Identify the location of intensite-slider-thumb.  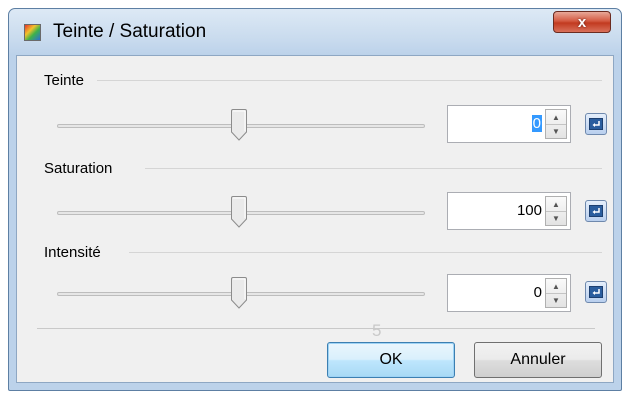
(239, 293).